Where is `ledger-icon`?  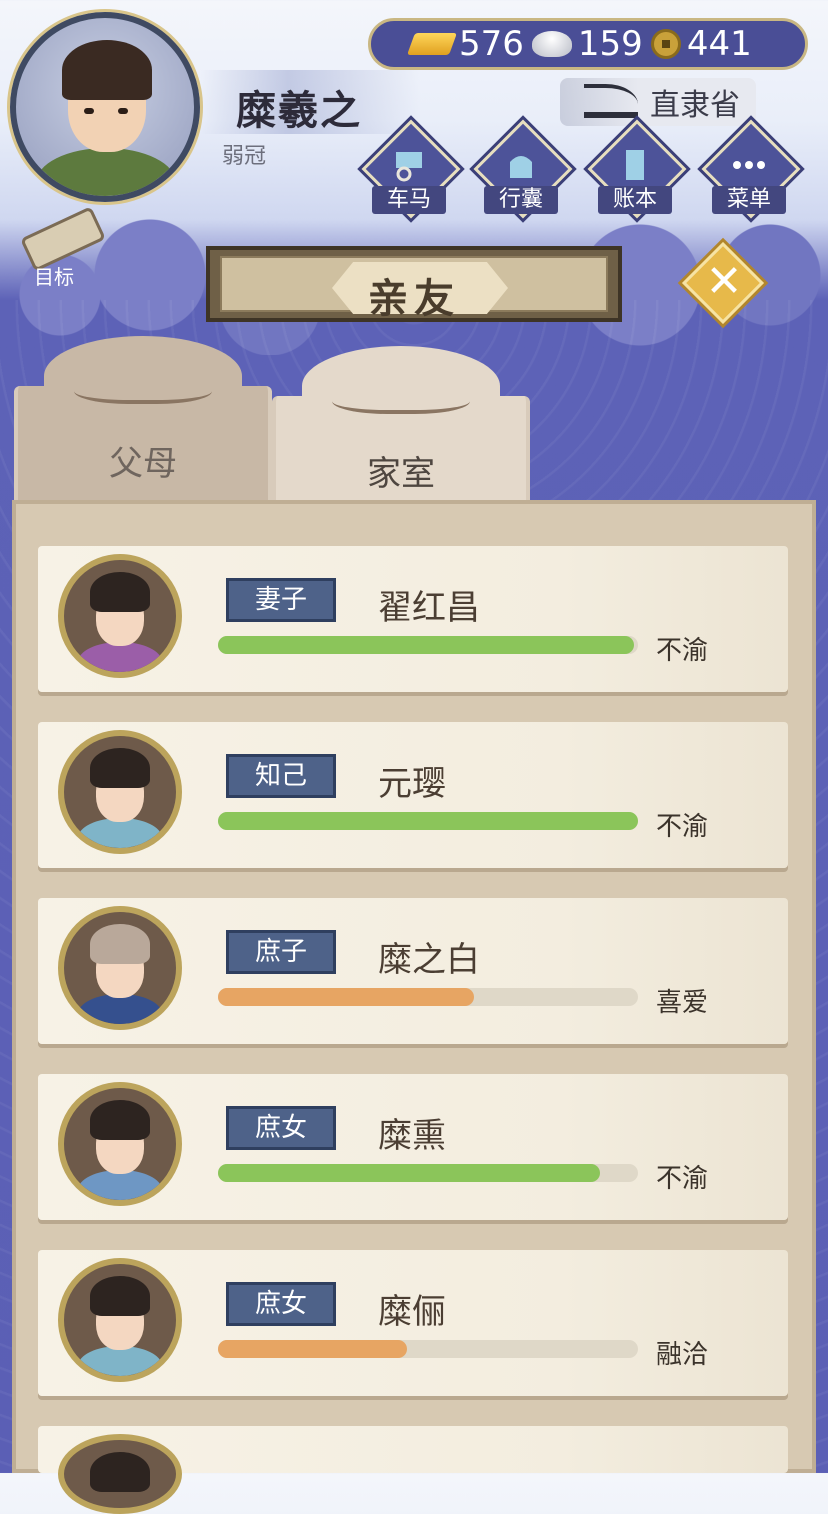 ledger-icon is located at coordinates (635, 165).